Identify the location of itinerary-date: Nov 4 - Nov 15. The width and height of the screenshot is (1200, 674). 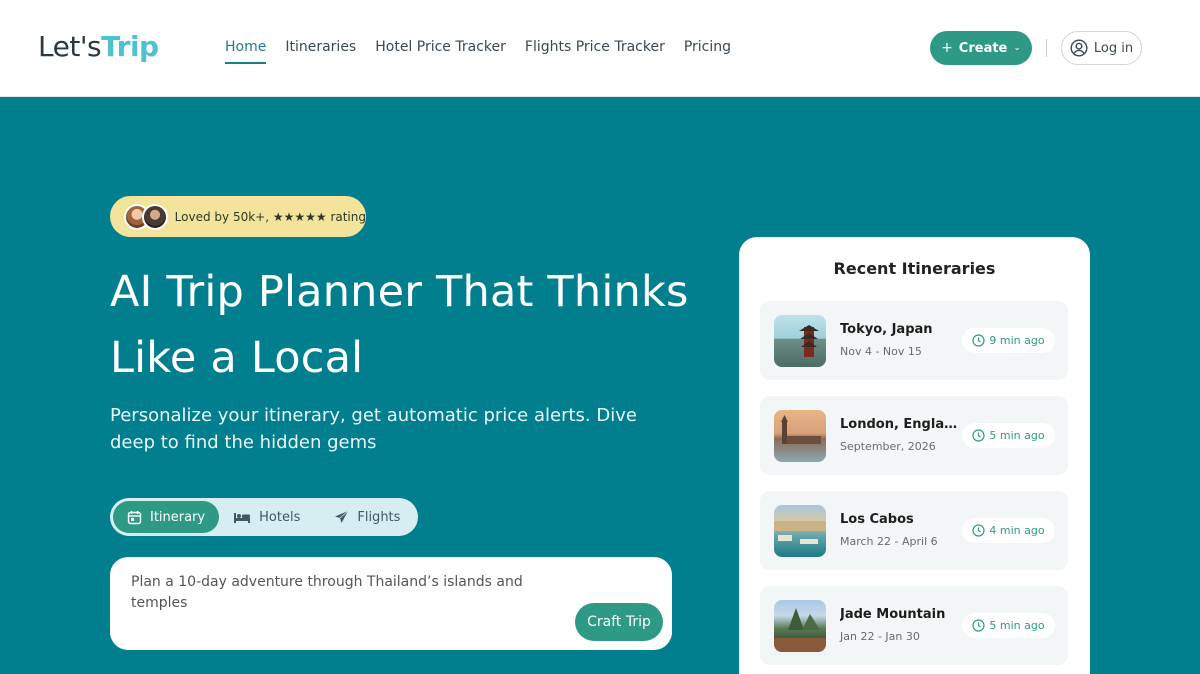
(881, 351).